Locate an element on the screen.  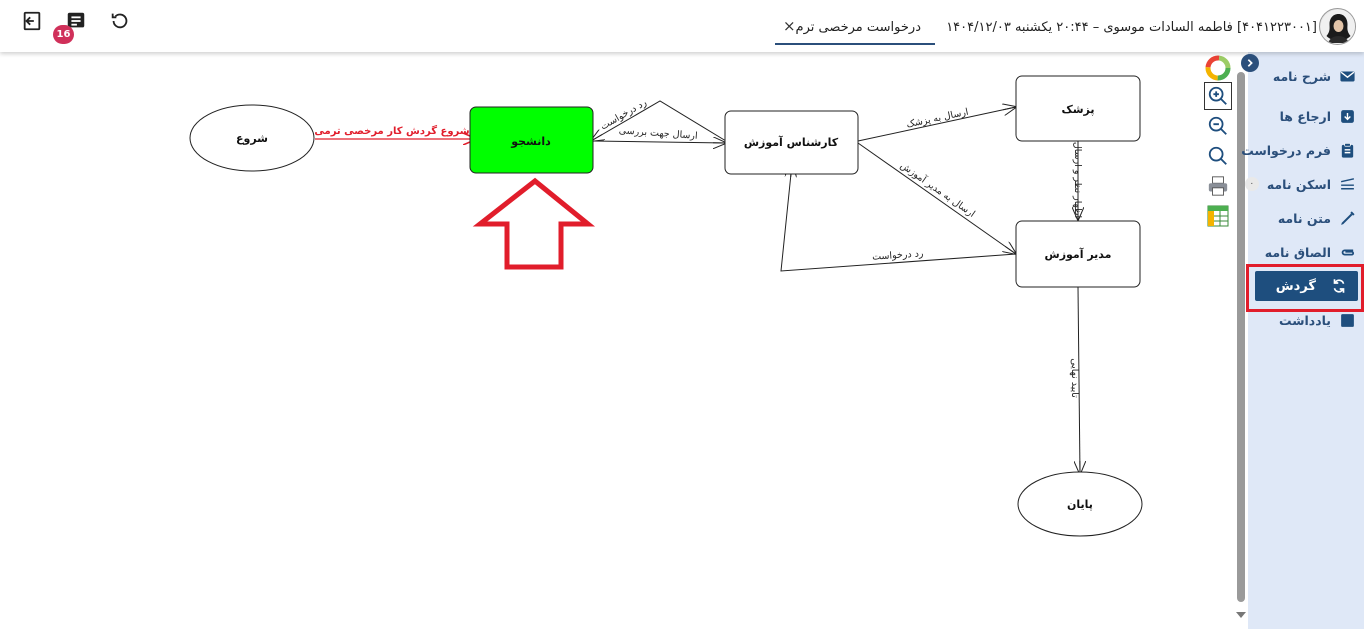
zoom-in-icon is located at coordinates (1218, 96).